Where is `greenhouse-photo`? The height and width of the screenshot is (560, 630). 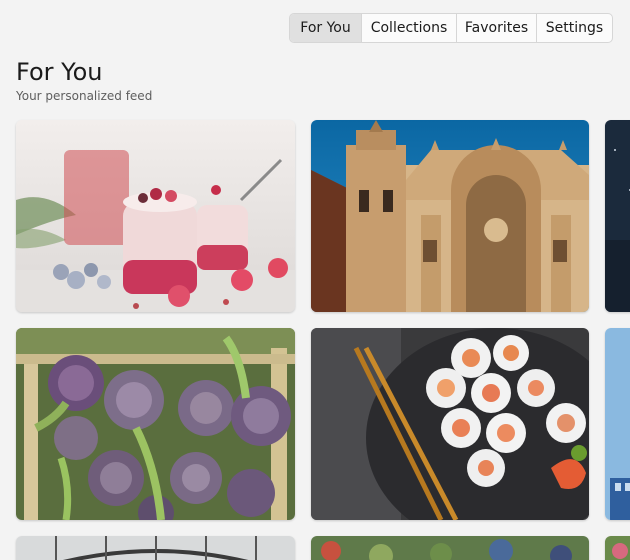 greenhouse-photo is located at coordinates (155, 548).